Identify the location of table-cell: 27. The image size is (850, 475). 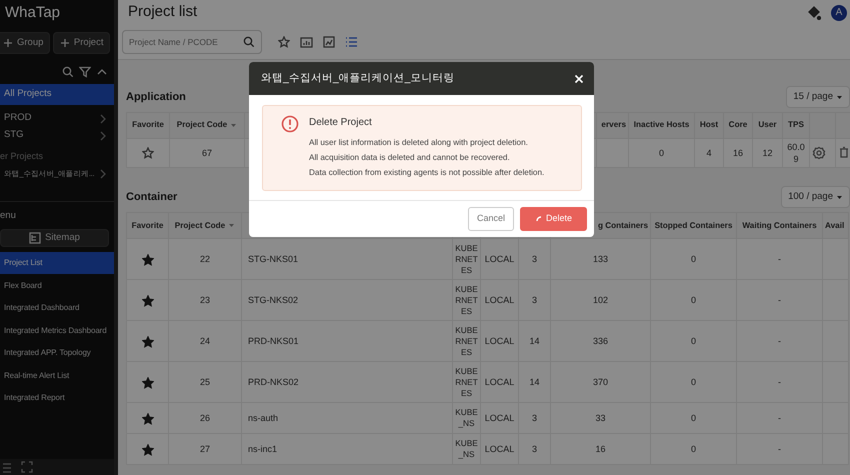
(205, 449).